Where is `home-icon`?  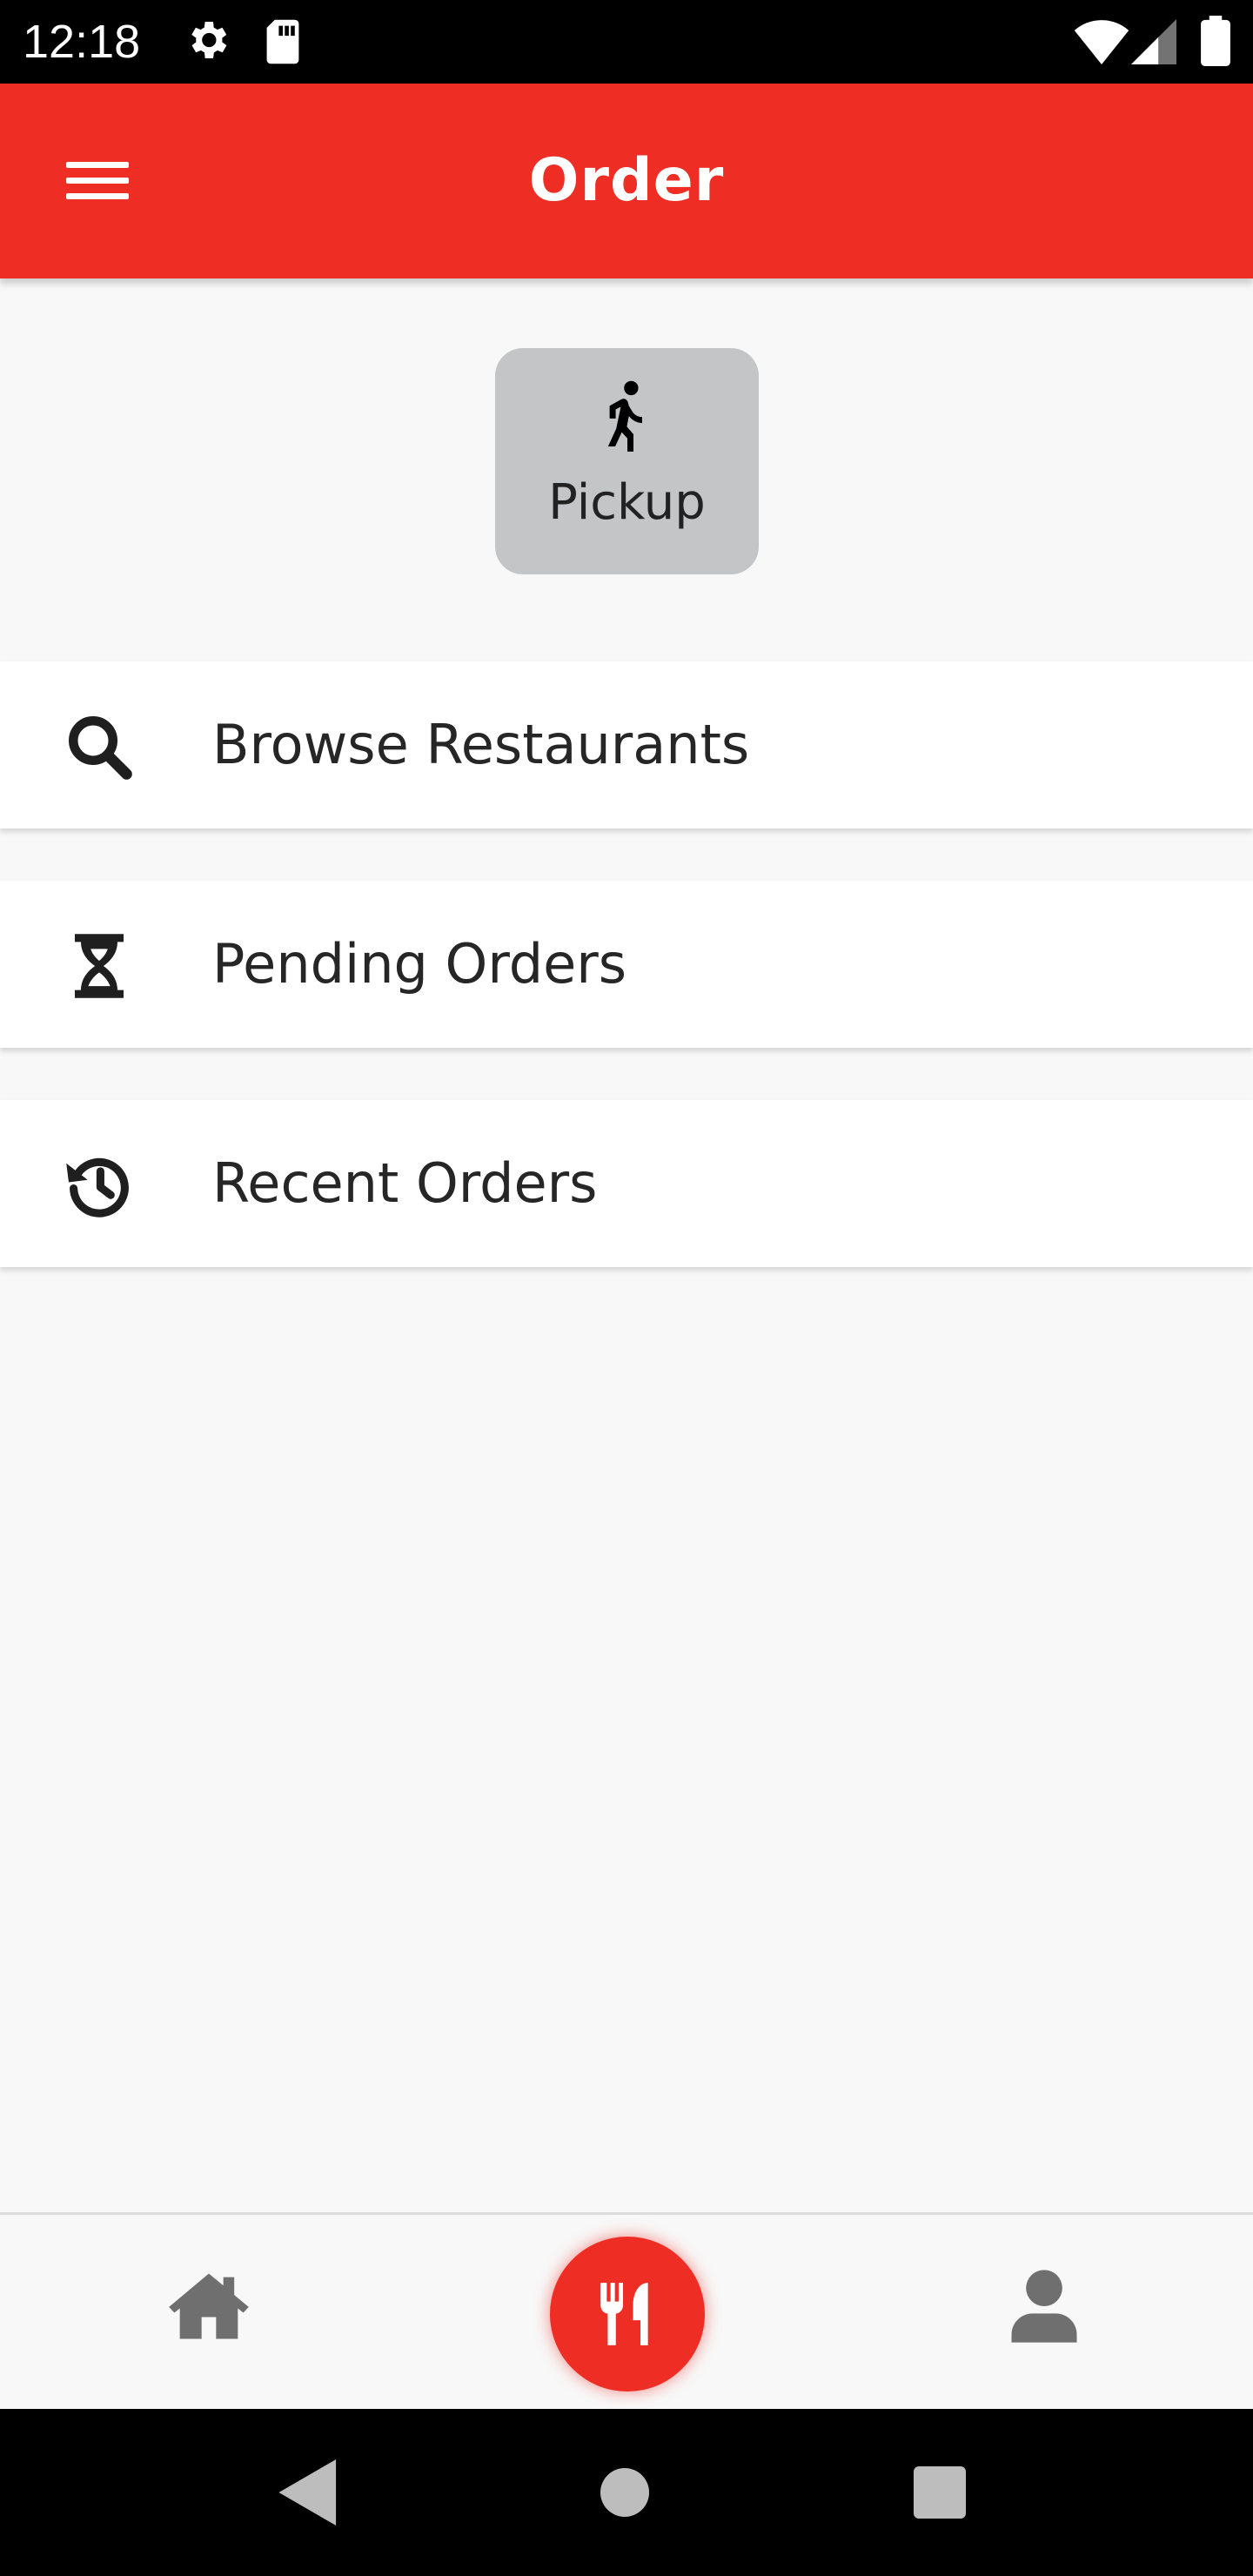
home-icon is located at coordinates (209, 2306).